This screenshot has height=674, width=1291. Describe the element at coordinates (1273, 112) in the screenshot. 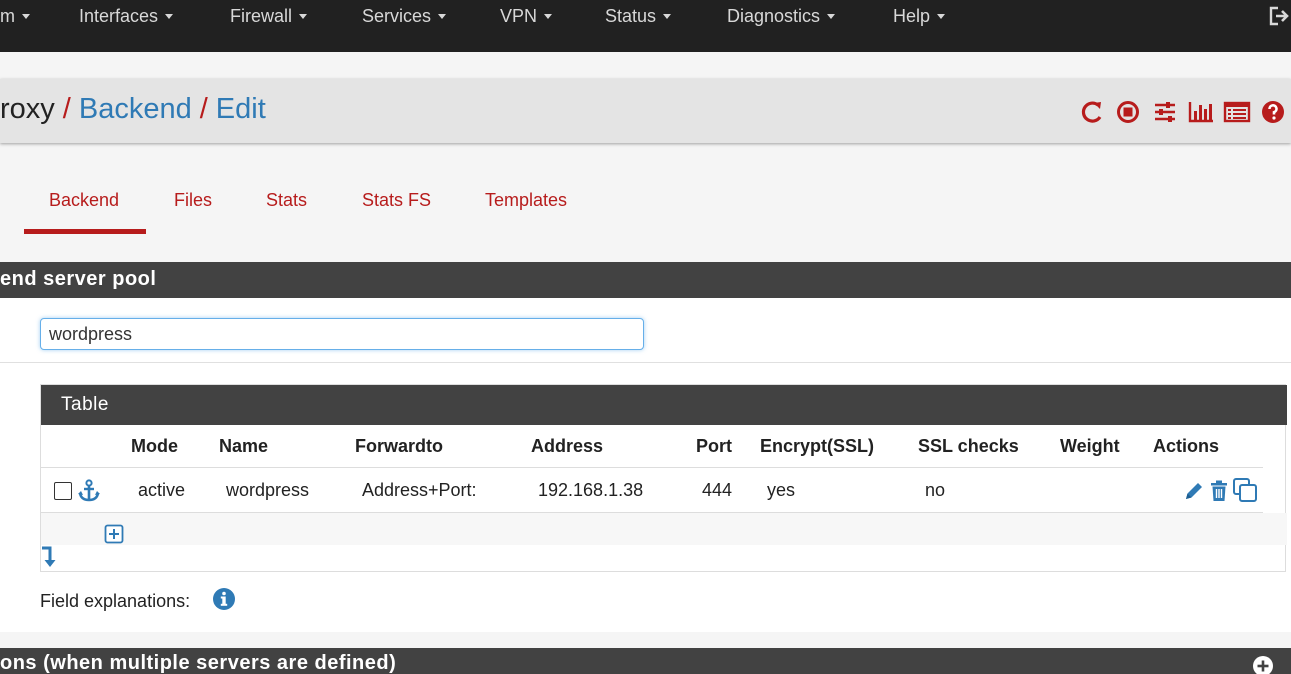

I see `help-icon` at that location.